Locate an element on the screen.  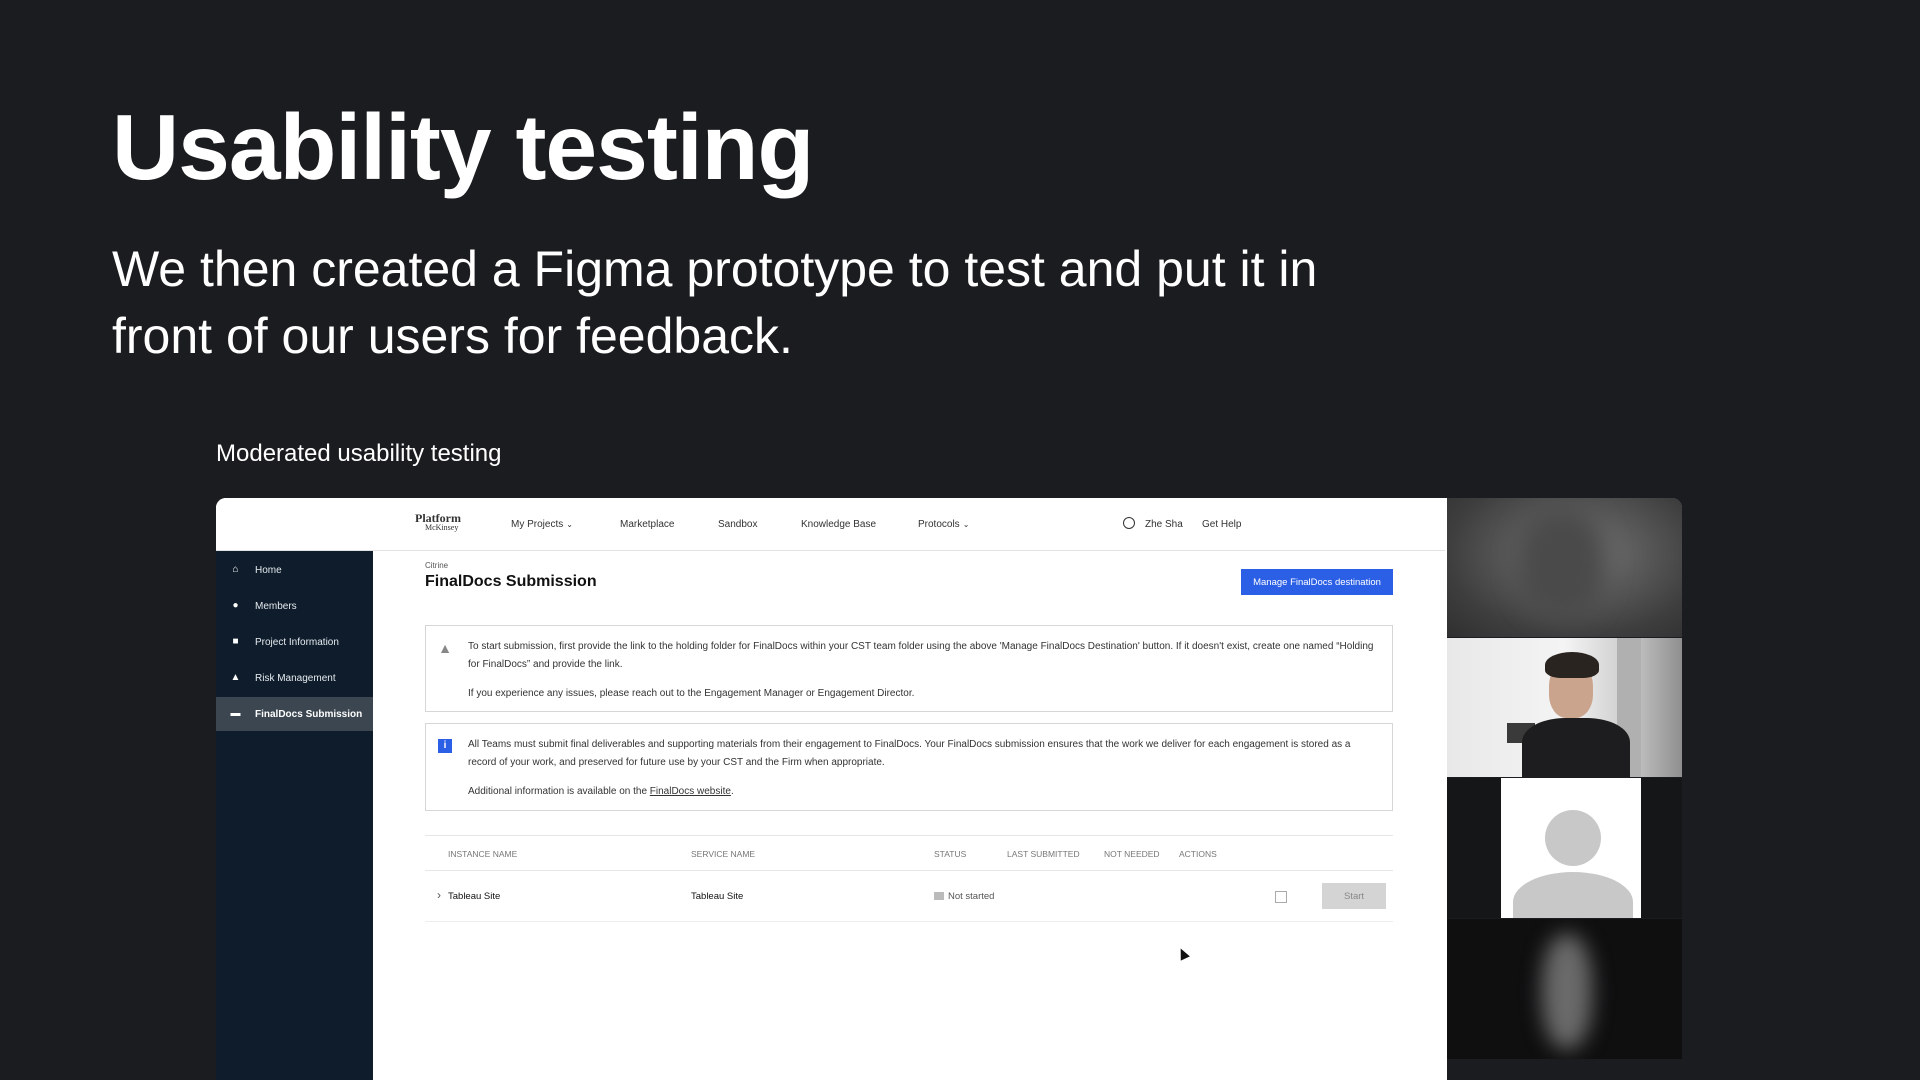
participant-video-dark is located at coordinates (1564, 989).